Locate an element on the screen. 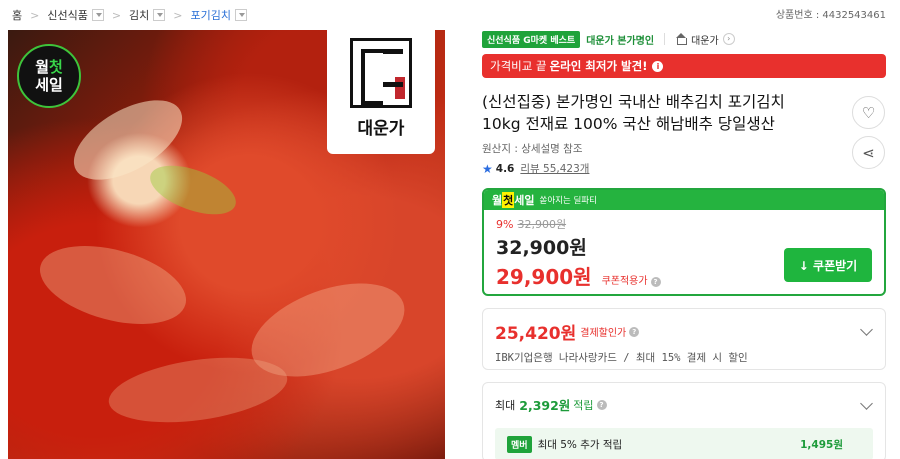 This screenshot has width=900, height=459. shop-link: 대운가 is located at coordinates (705, 39).